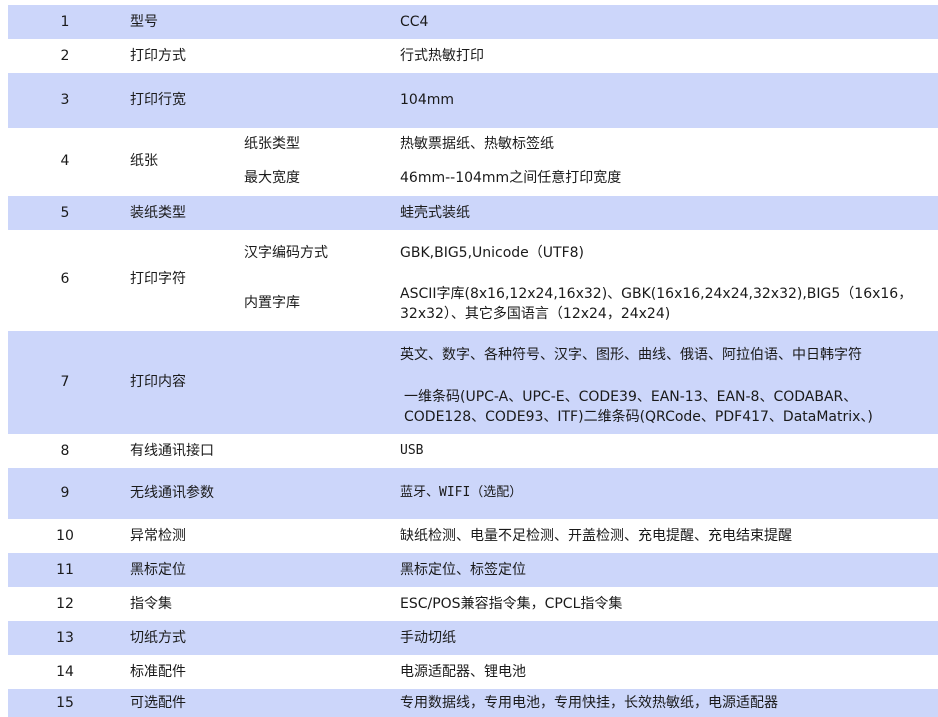 The width and height of the screenshot is (938, 717). I want to click on row-value: 黑标定位、标签定位, so click(463, 570).